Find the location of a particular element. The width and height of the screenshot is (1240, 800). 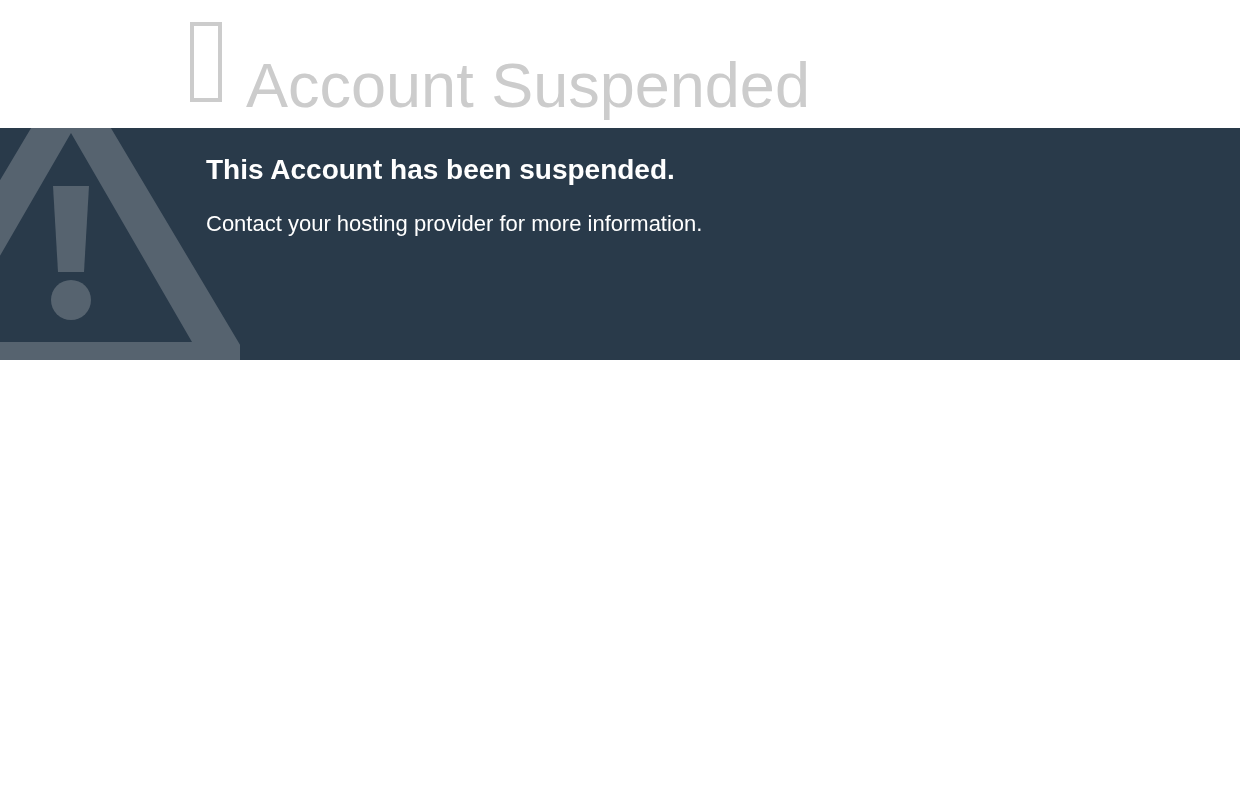

notice-heading: This Account has been suspended. is located at coordinates (441, 170).